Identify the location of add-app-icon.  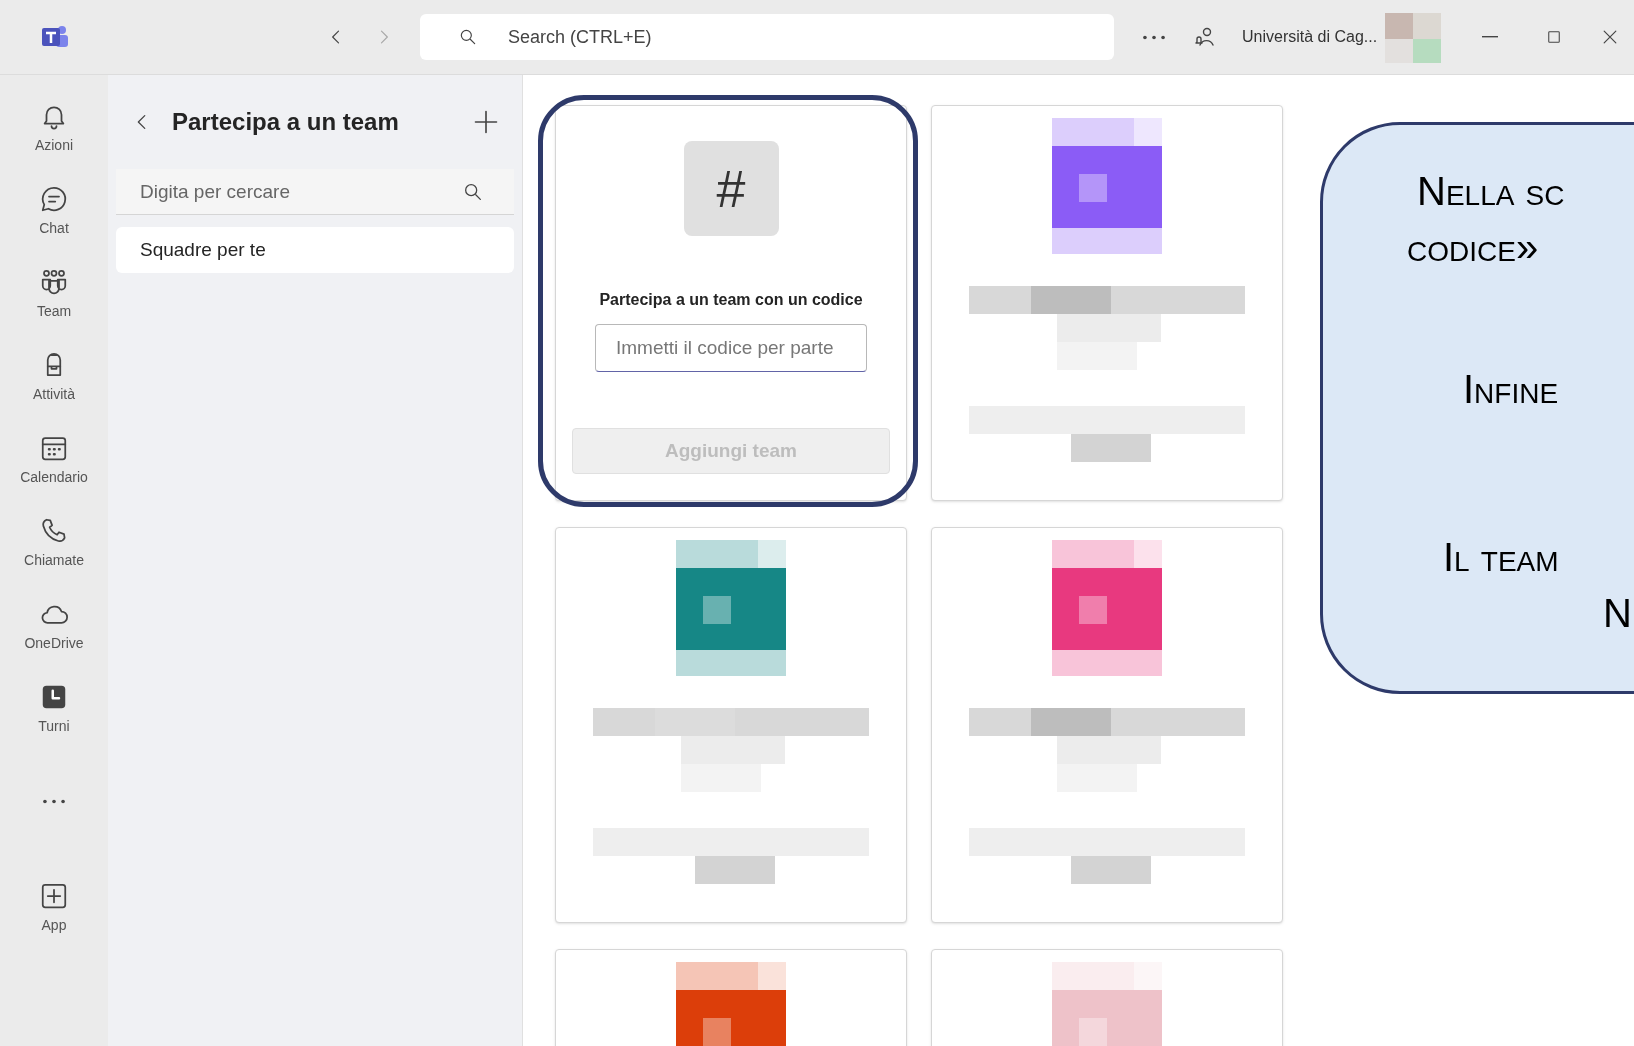
(54, 896).